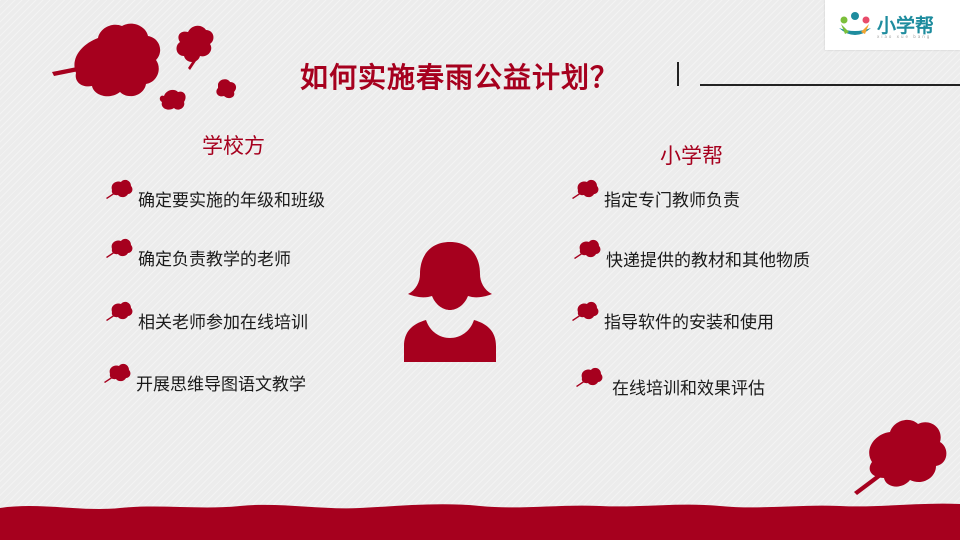 Image resolution: width=960 pixels, height=540 pixels. I want to click on xiaoxuebang-item-3: 指导软件的安装和使用, so click(717, 316).